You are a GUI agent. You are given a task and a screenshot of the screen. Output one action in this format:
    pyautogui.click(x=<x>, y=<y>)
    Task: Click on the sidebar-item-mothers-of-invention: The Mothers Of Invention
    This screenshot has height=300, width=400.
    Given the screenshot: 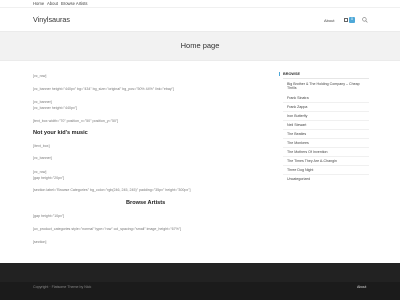 What is the action you would take?
    pyautogui.click(x=307, y=152)
    